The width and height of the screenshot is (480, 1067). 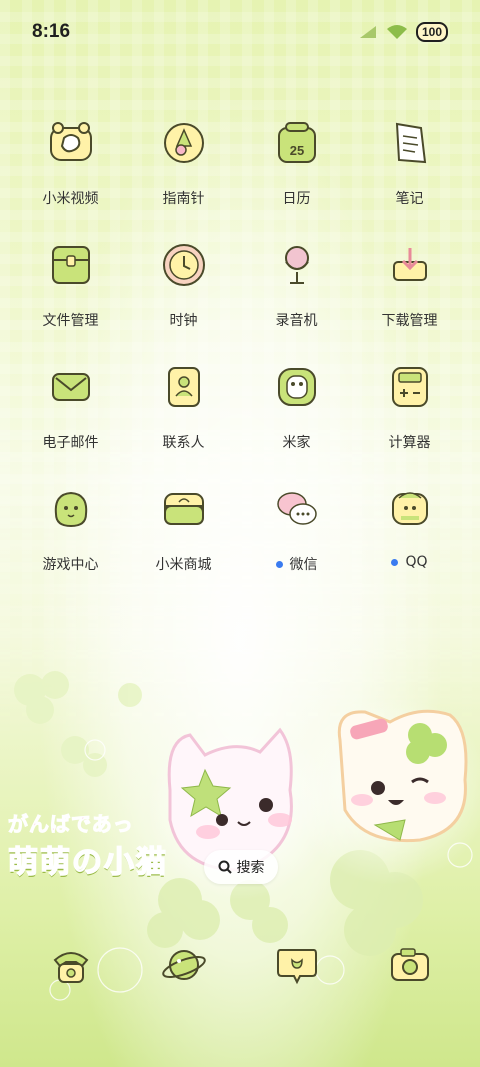 What do you see at coordinates (367, 32) in the screenshot?
I see `signal-bars-icon` at bounding box center [367, 32].